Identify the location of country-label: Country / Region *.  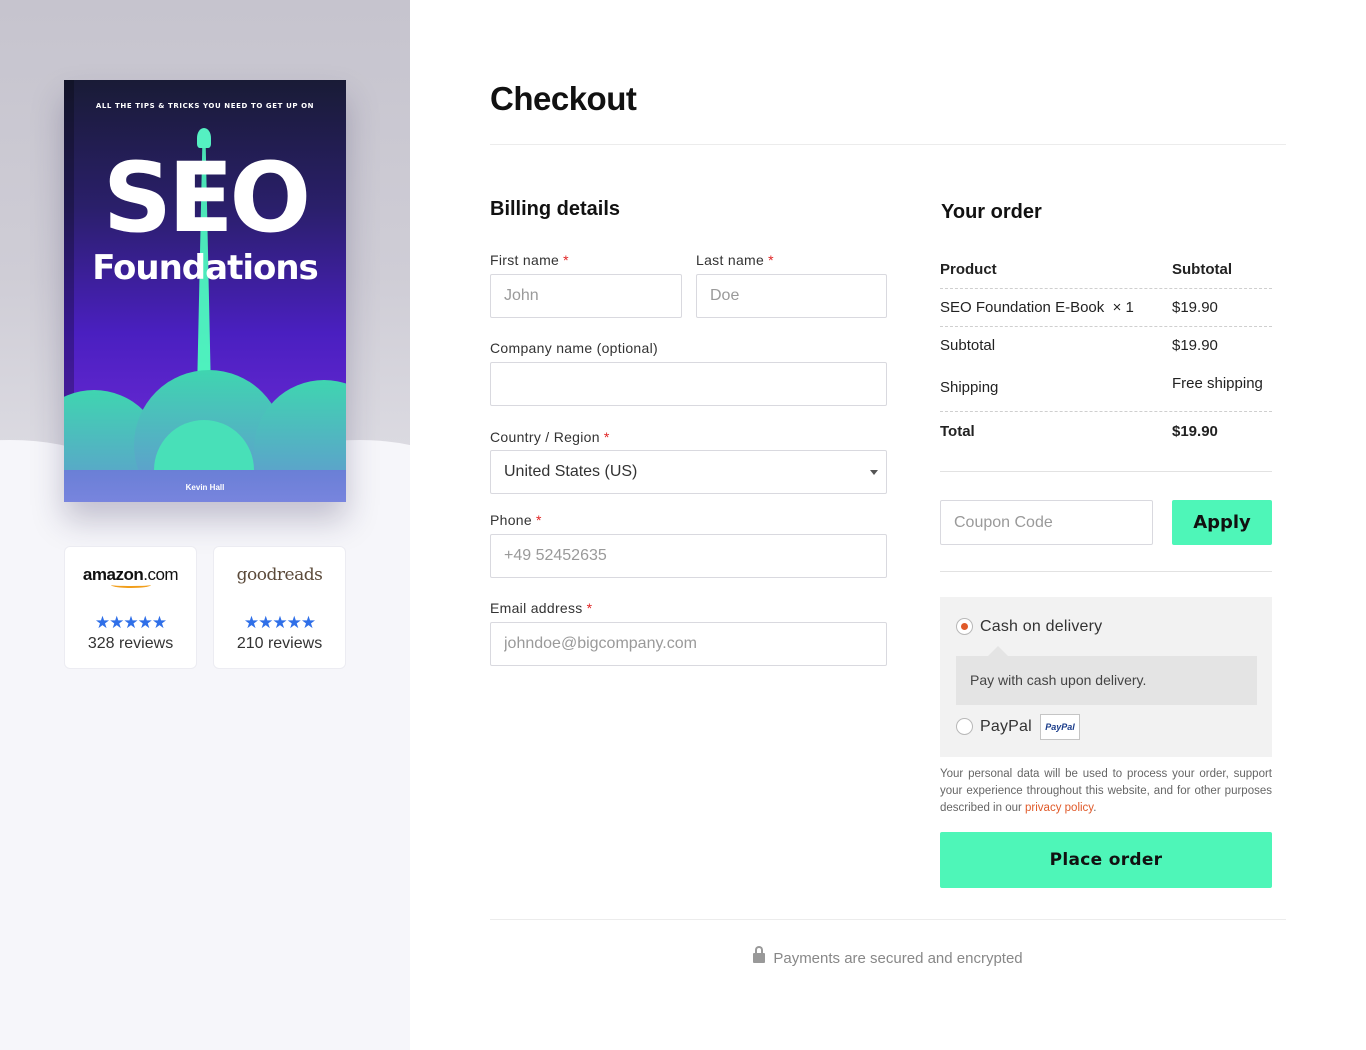
(550, 437).